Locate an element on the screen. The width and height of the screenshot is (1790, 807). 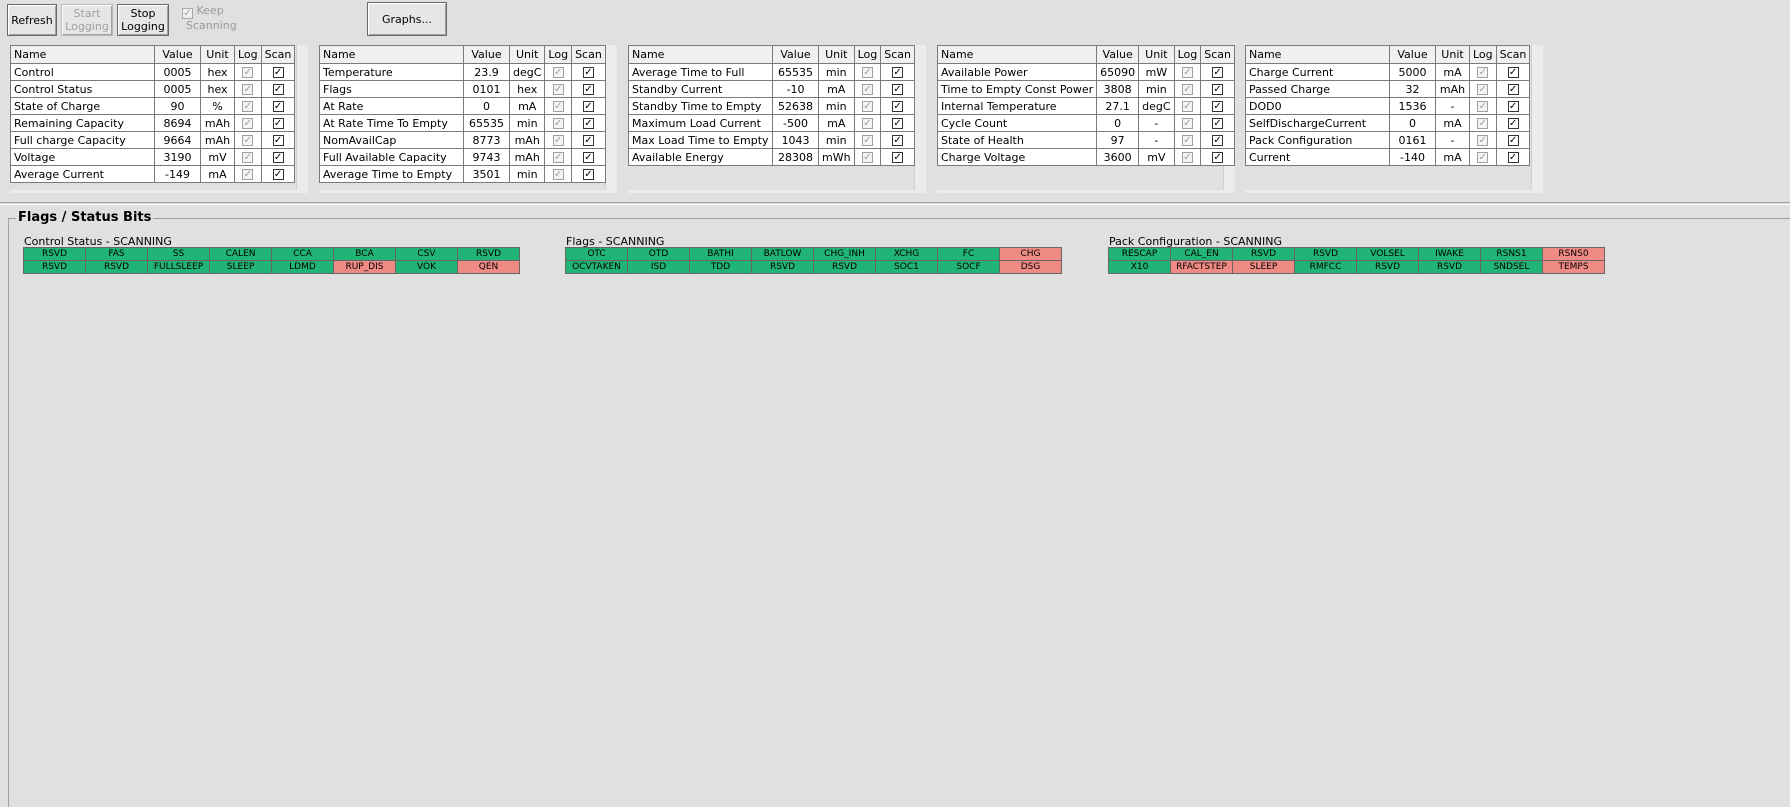
keep-scanning-checkbox: ✓ Keep Scanning is located at coordinates (212, 19).